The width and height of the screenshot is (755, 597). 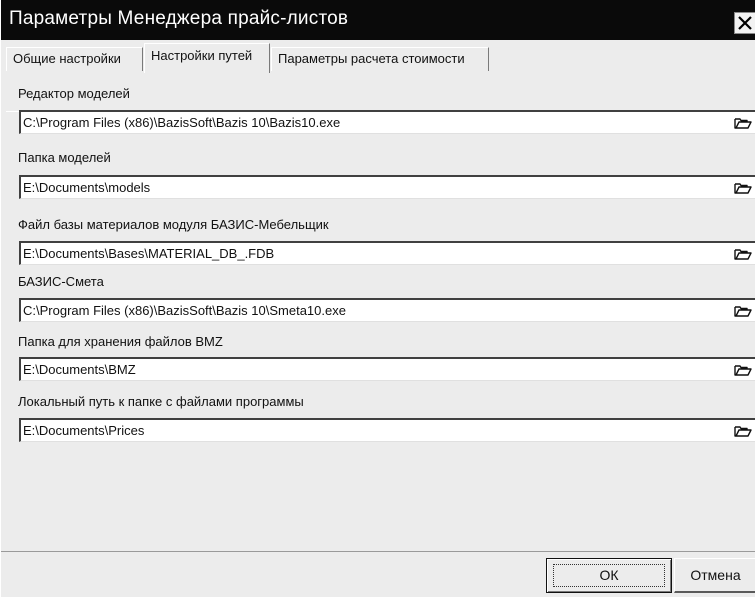 I want to click on path-field-model-editor, so click(x=387, y=122).